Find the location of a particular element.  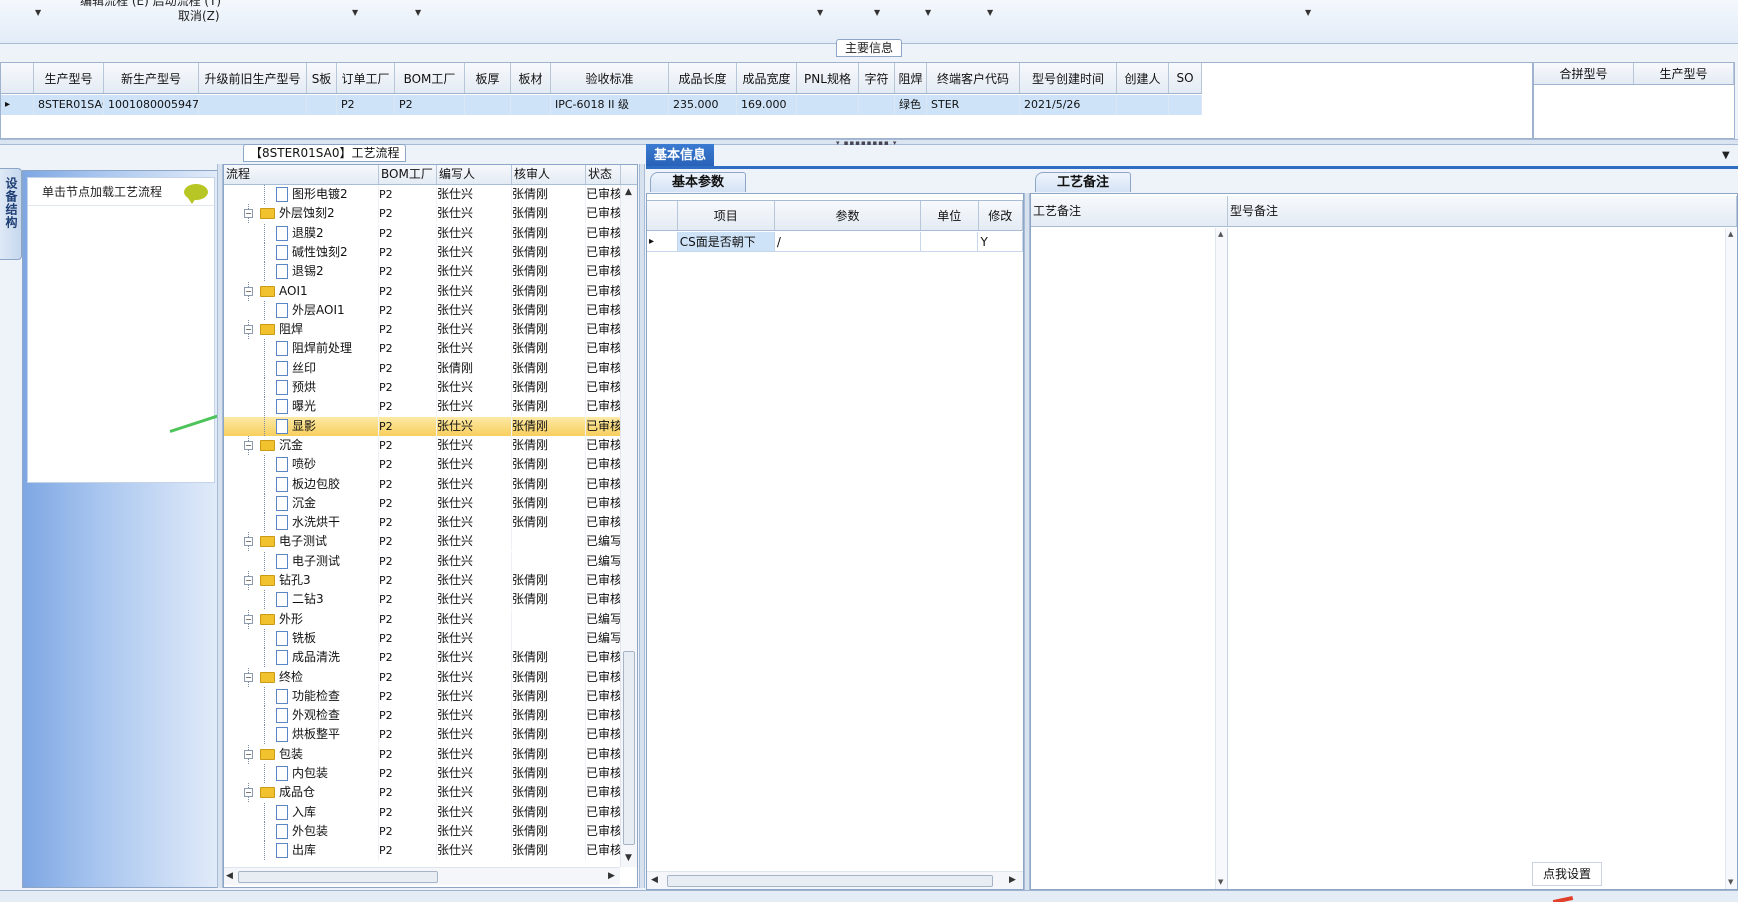

column-header: 项目 is located at coordinates (726, 215).